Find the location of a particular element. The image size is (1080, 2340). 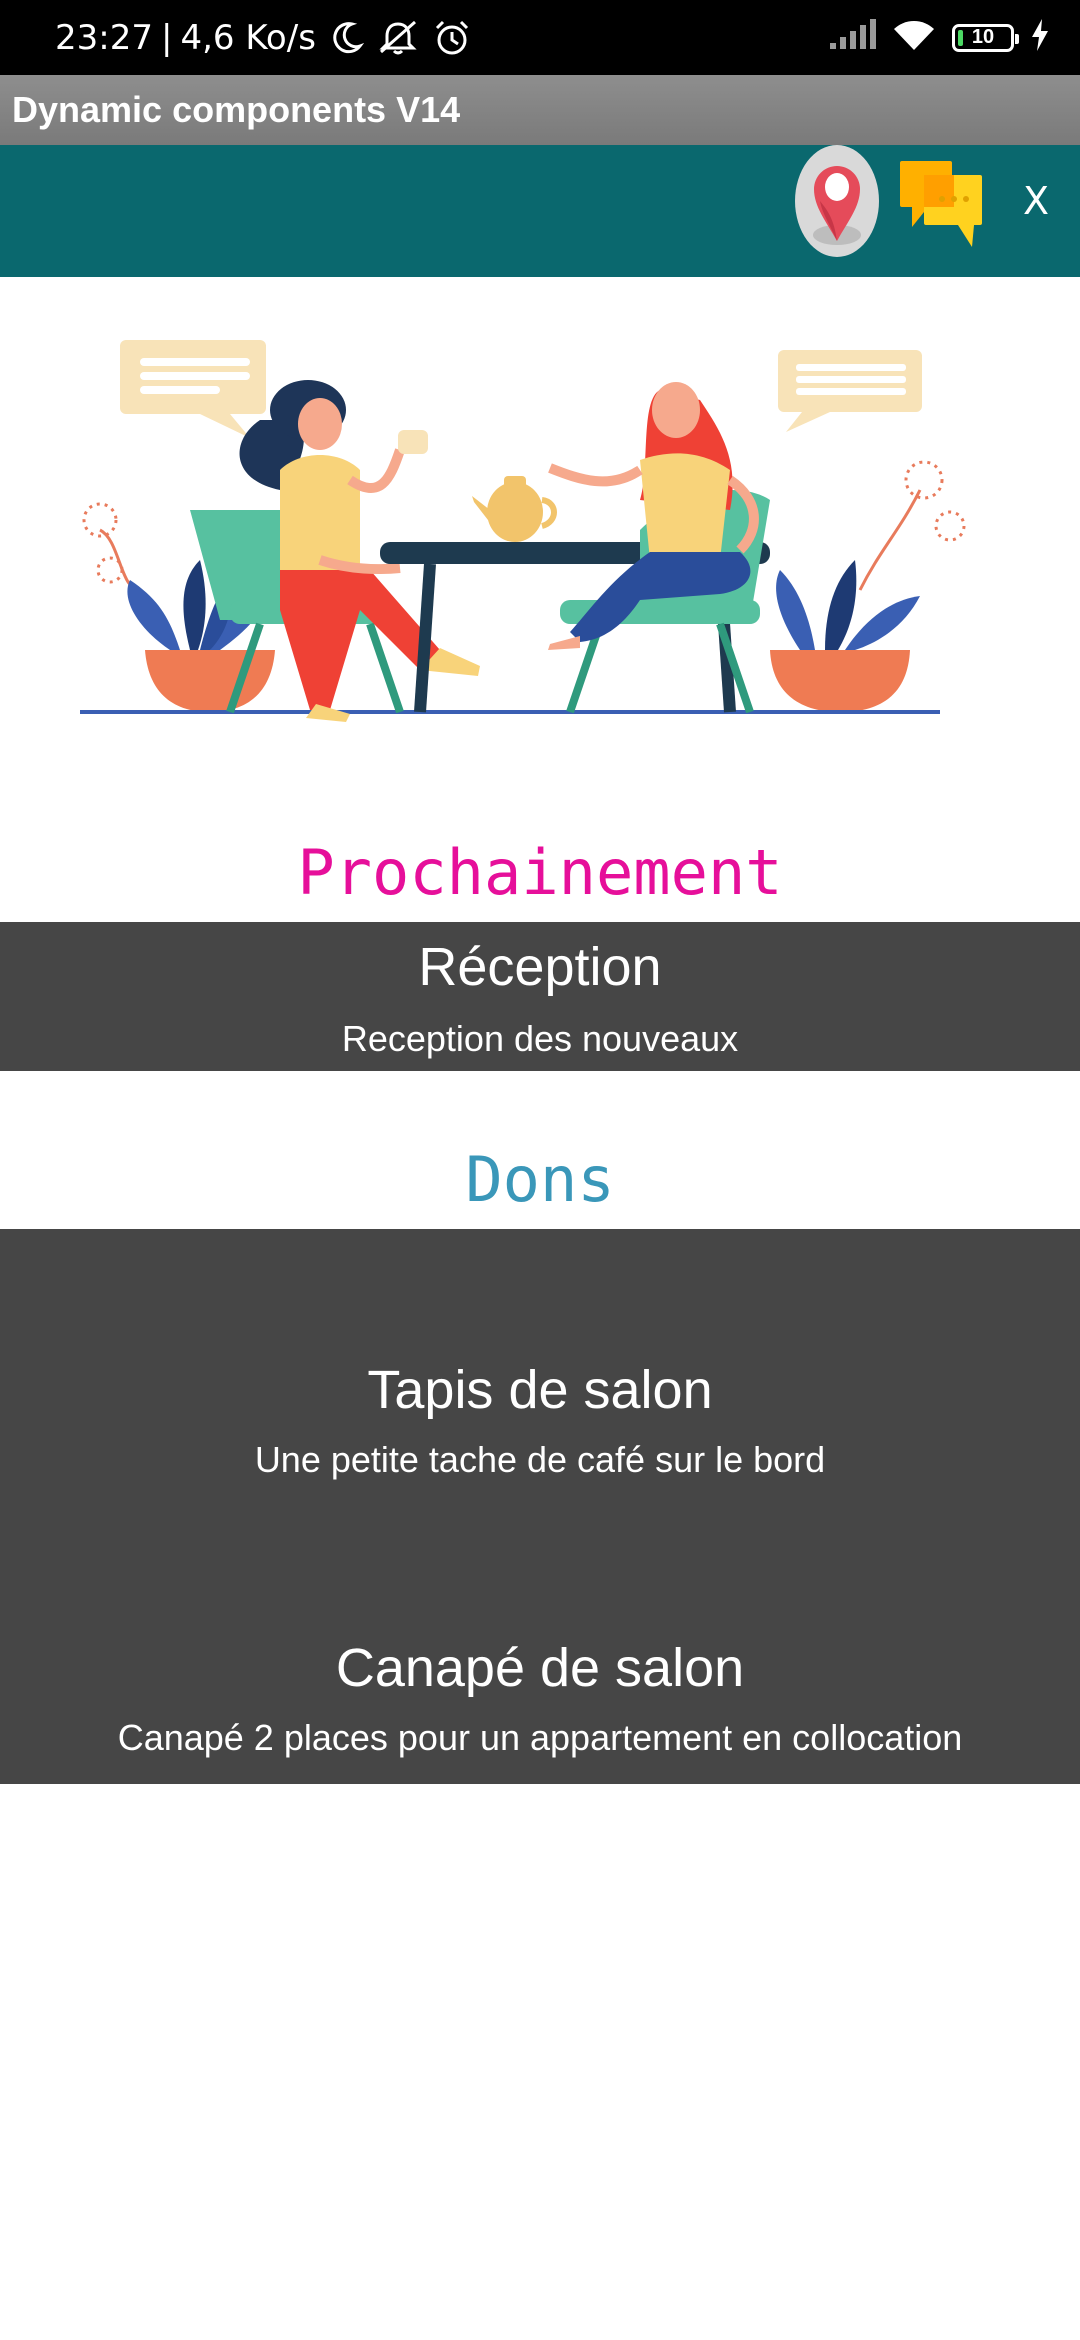

battery-level: 10 is located at coordinates (983, 37).